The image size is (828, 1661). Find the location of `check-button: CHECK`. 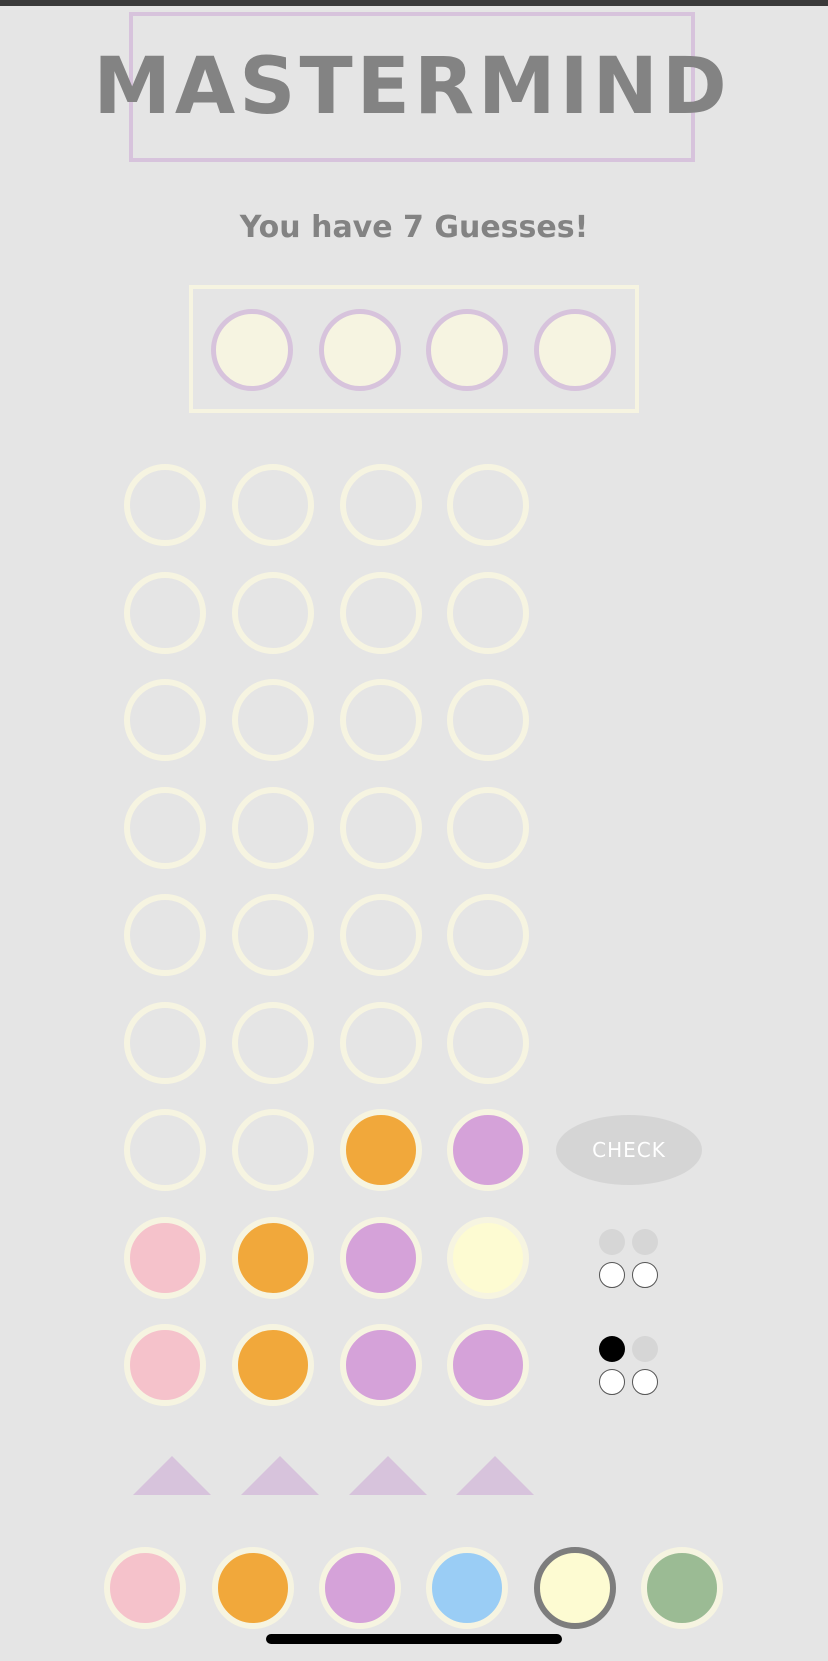

check-button: CHECK is located at coordinates (629, 1150).